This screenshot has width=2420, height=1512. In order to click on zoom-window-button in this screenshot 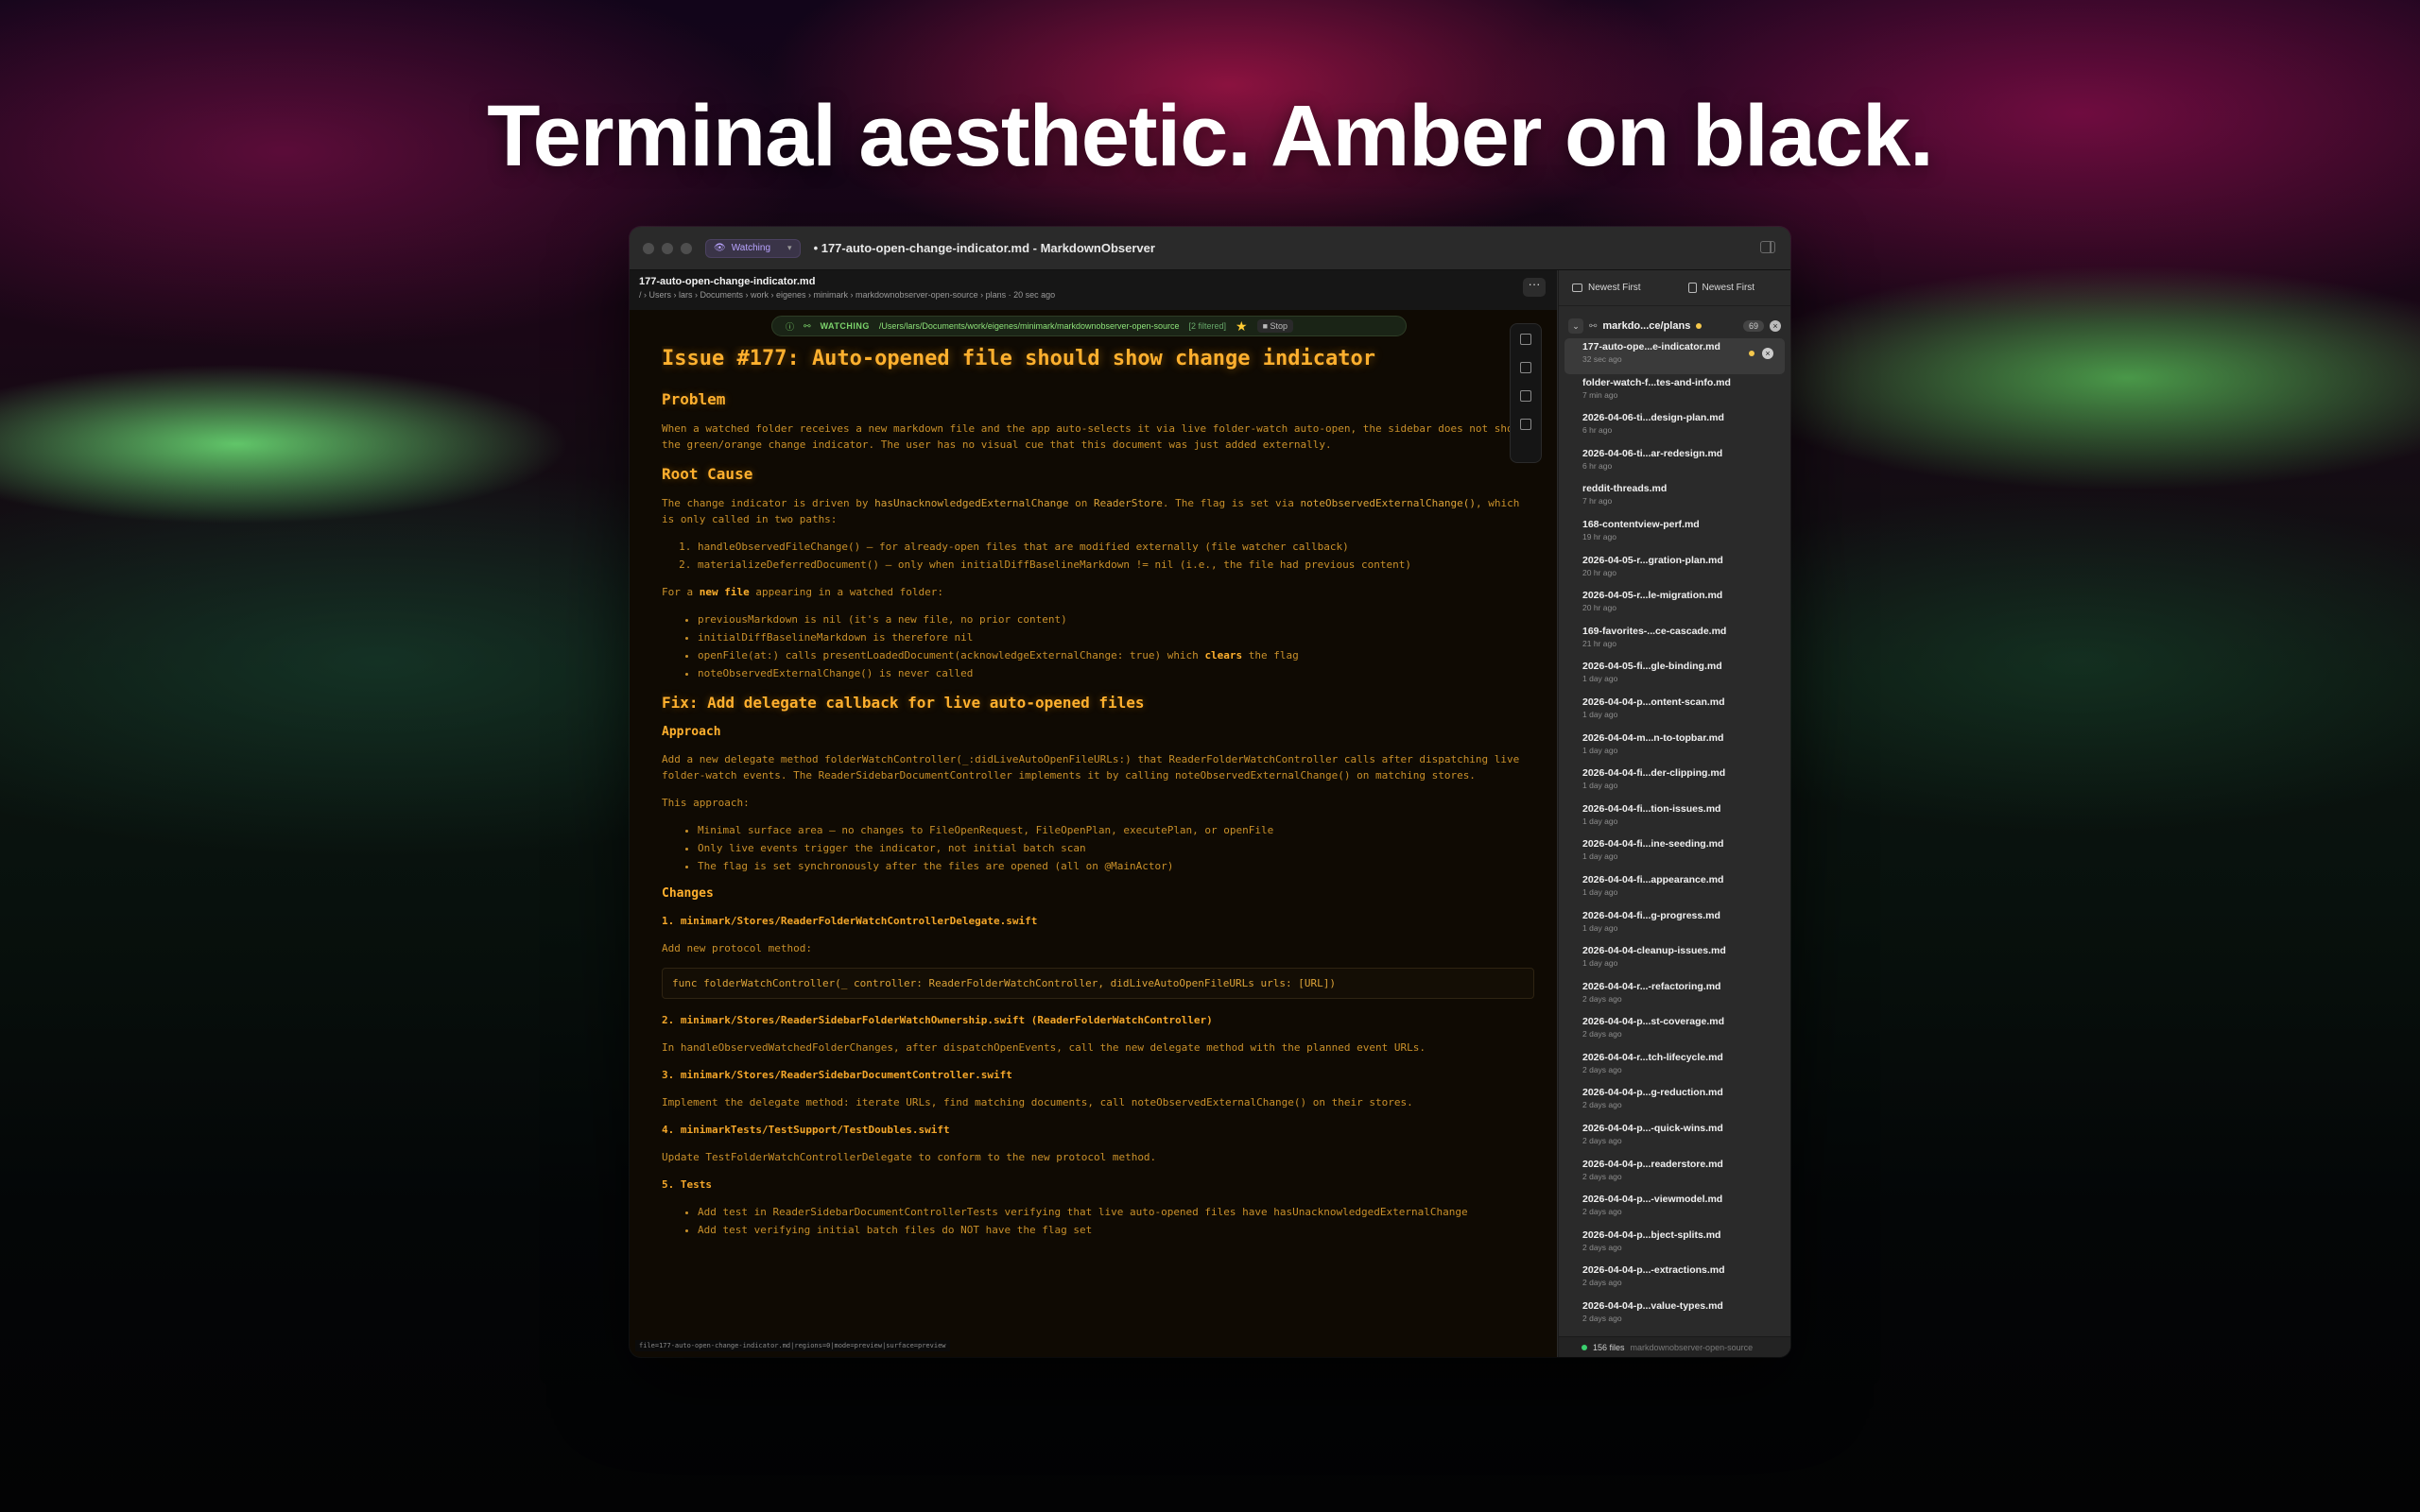, I will do `click(686, 248)`.